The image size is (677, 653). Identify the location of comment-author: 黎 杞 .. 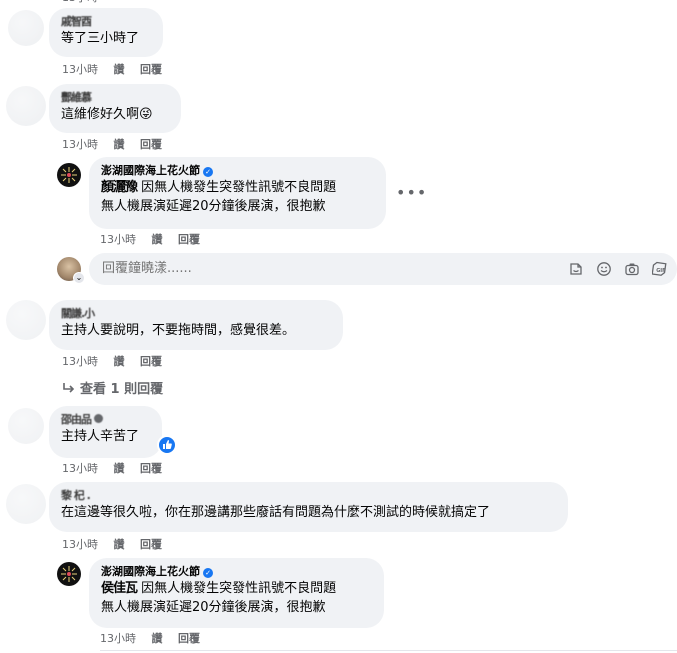
(308, 495).